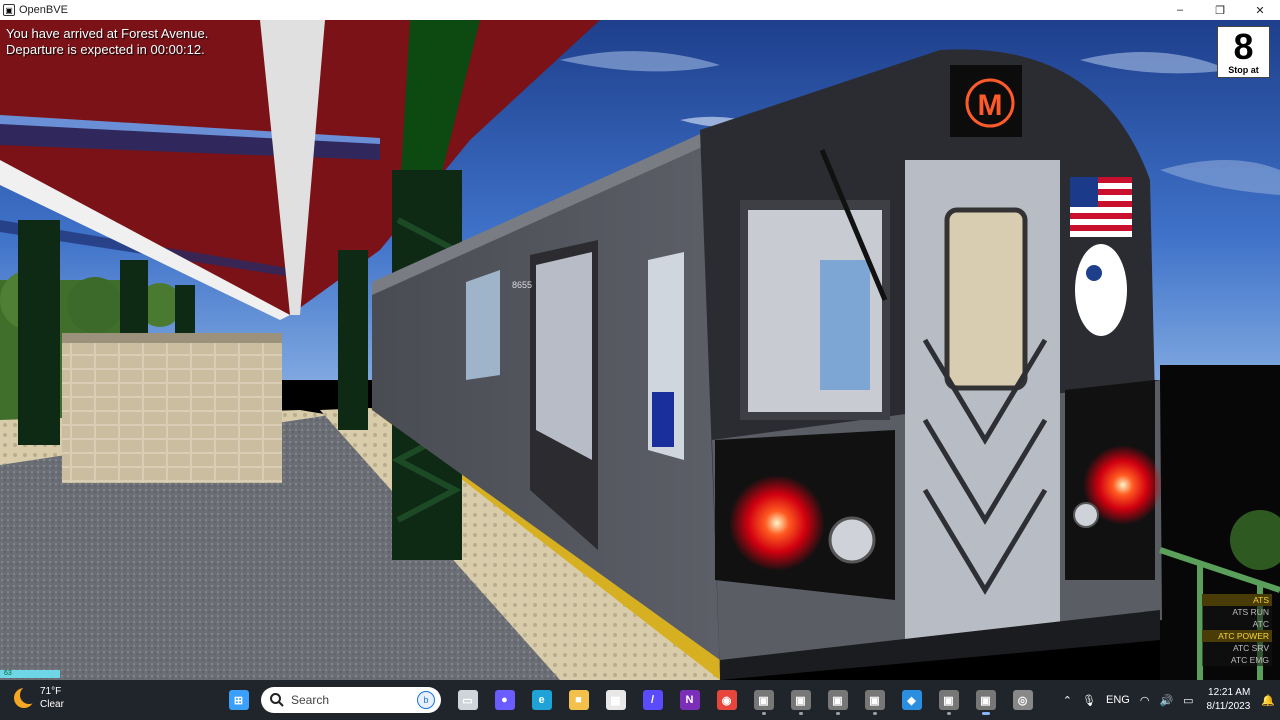 The image size is (1280, 720). I want to click on chevron-up-icon: ⌃, so click(1067, 700).